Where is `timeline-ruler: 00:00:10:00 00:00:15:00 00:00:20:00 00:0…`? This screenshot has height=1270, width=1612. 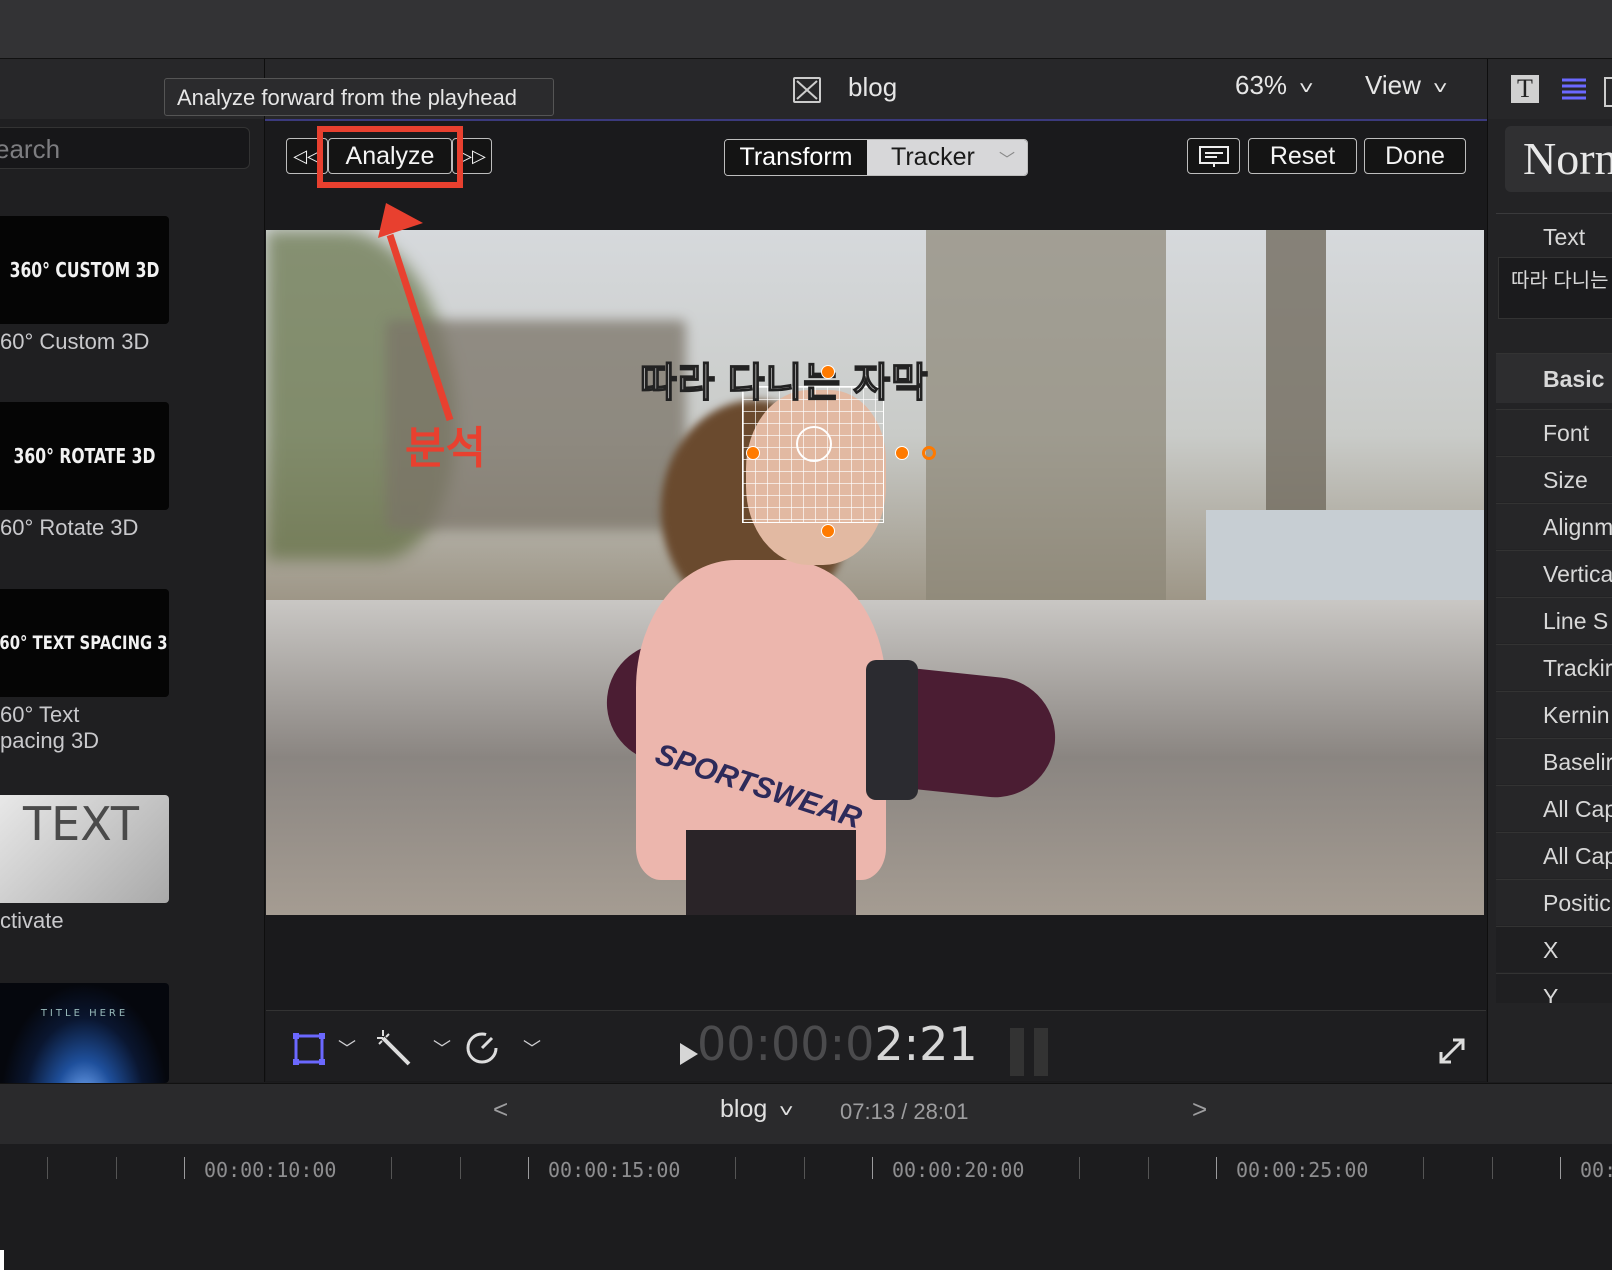
timeline-ruler: 00:00:10:00 00:00:15:00 00:00:20:00 00:0… is located at coordinates (806, 1207).